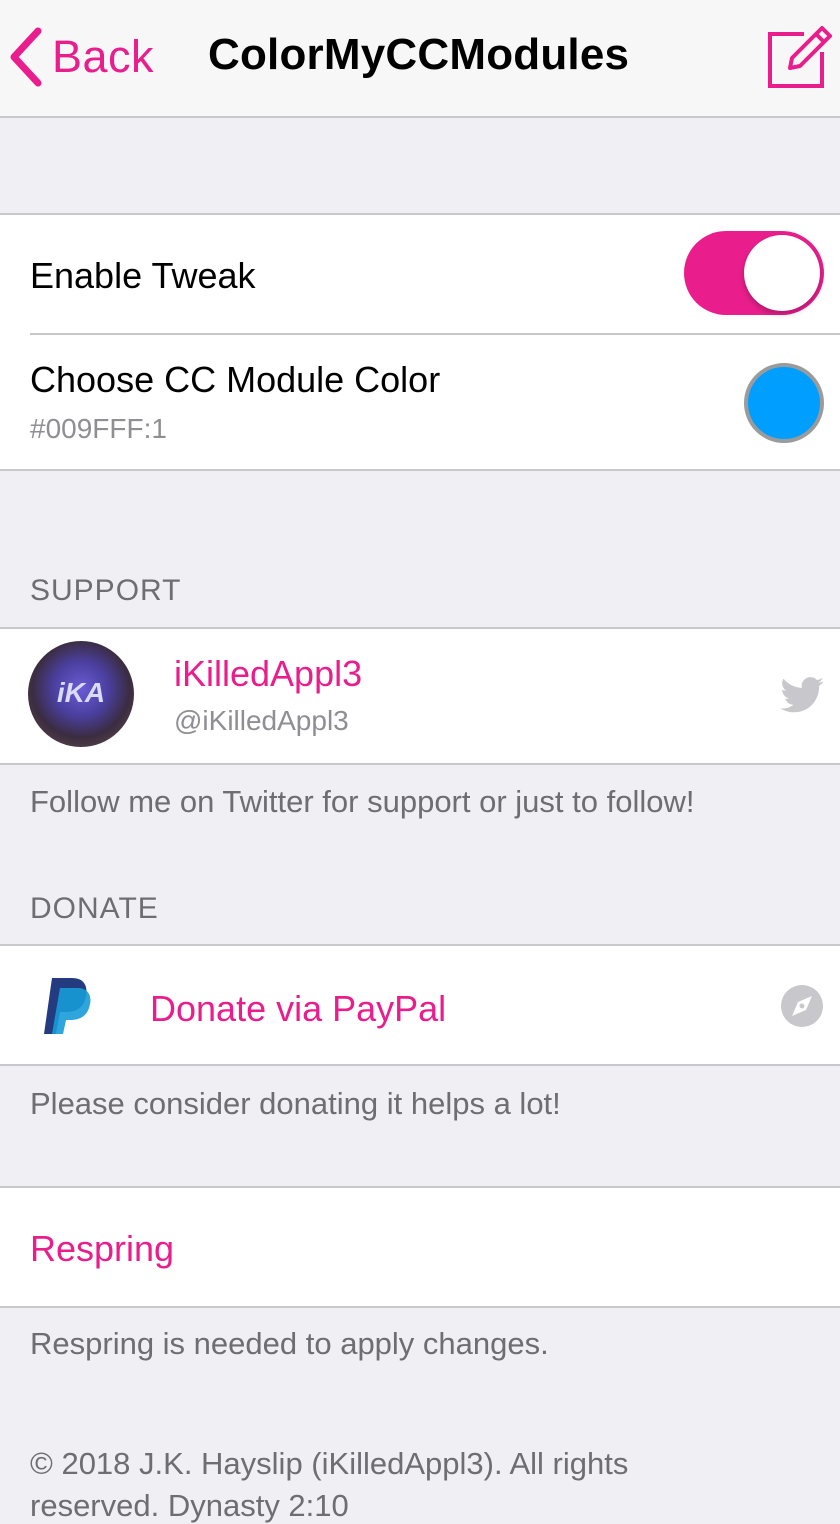 This screenshot has width=840, height=1524. Describe the element at coordinates (26, 57) in the screenshot. I see `chevron-left-icon` at that location.